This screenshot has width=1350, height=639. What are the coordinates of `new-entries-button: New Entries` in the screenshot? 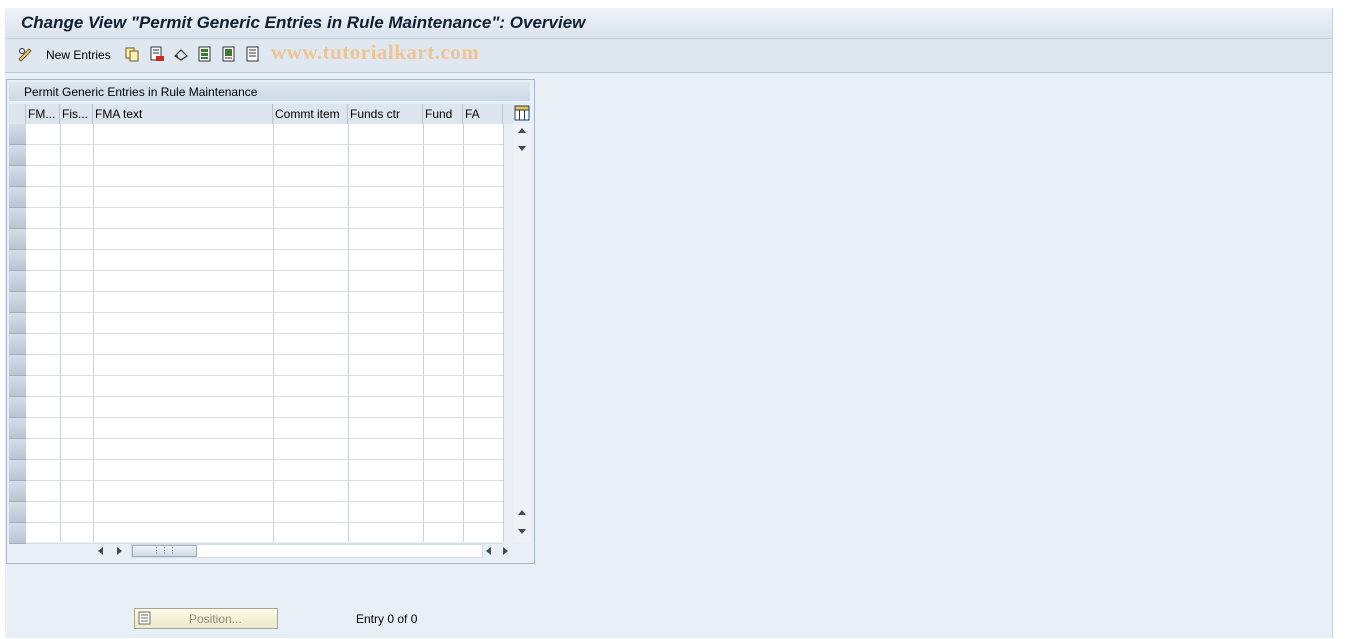 It's located at (78, 55).